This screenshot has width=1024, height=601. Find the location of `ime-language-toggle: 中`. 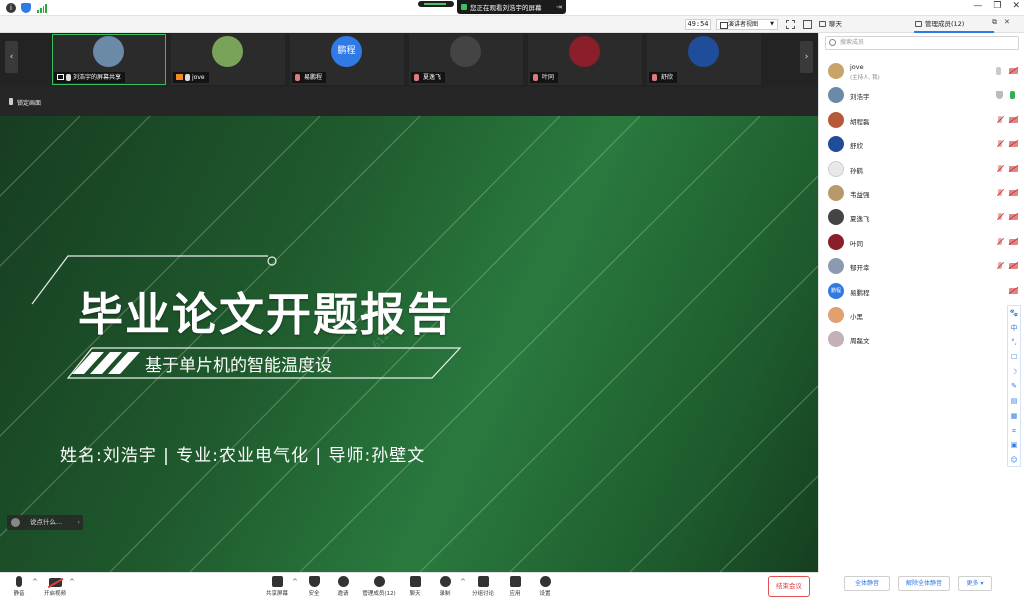

ime-language-toggle: 中 is located at coordinates (1014, 328).